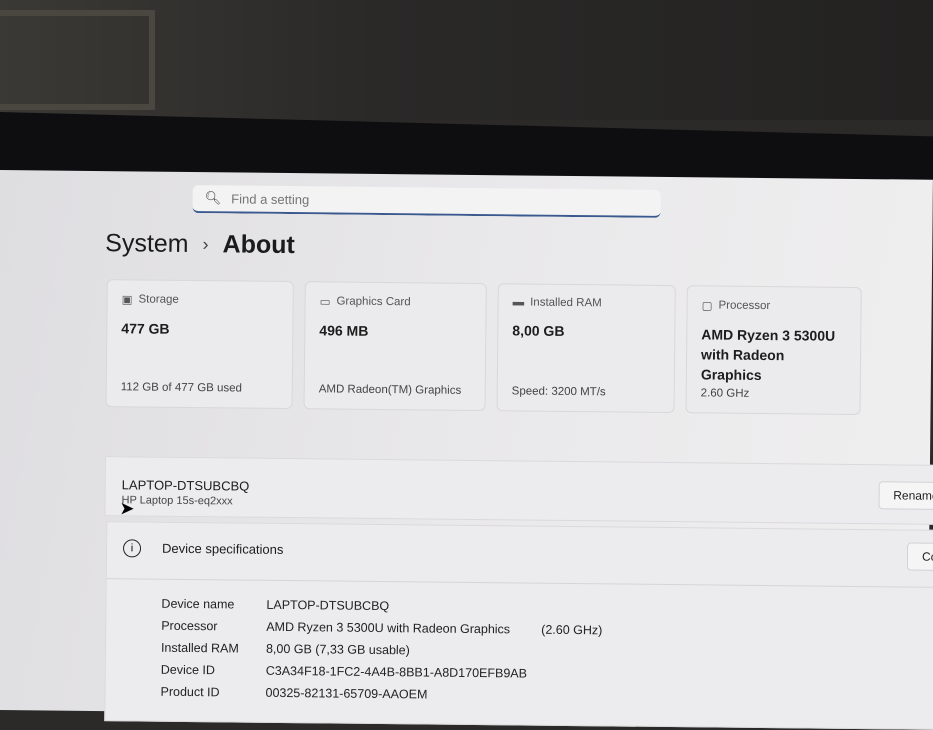  What do you see at coordinates (325, 302) in the screenshot?
I see `graphics-card-icon: ▭` at bounding box center [325, 302].